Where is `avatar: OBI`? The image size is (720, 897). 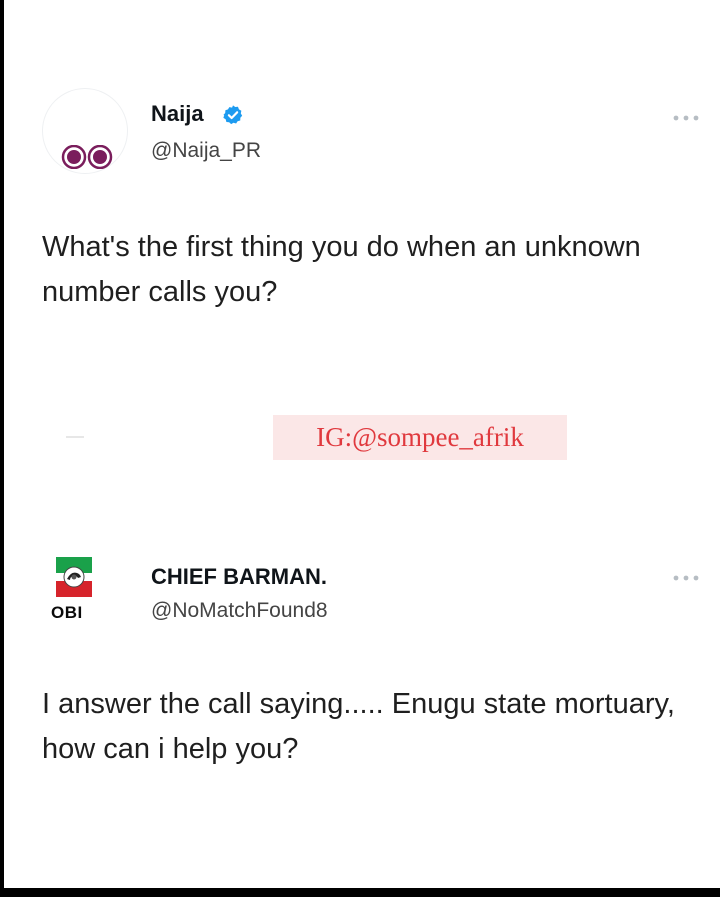 avatar: OBI is located at coordinates (85, 590).